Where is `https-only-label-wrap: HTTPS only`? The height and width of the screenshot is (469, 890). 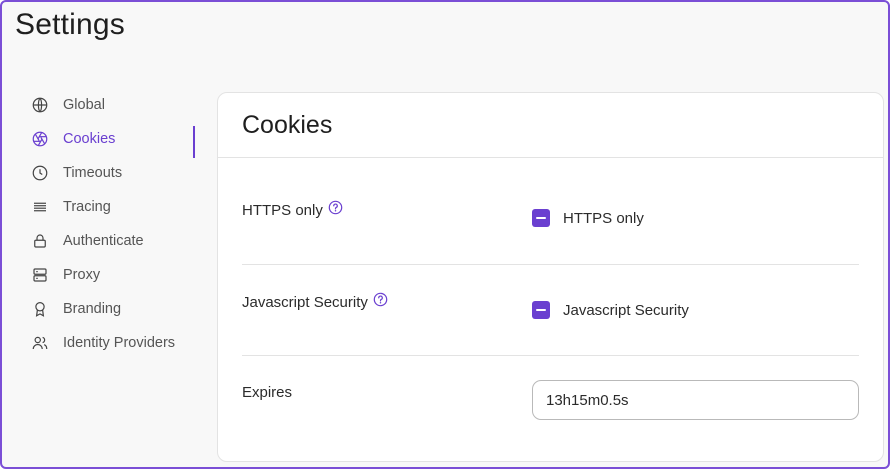 https-only-label-wrap: HTTPS only is located at coordinates (292, 209).